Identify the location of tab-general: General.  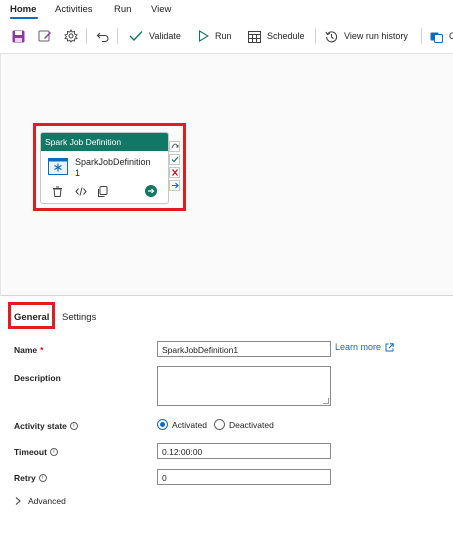
(31, 317).